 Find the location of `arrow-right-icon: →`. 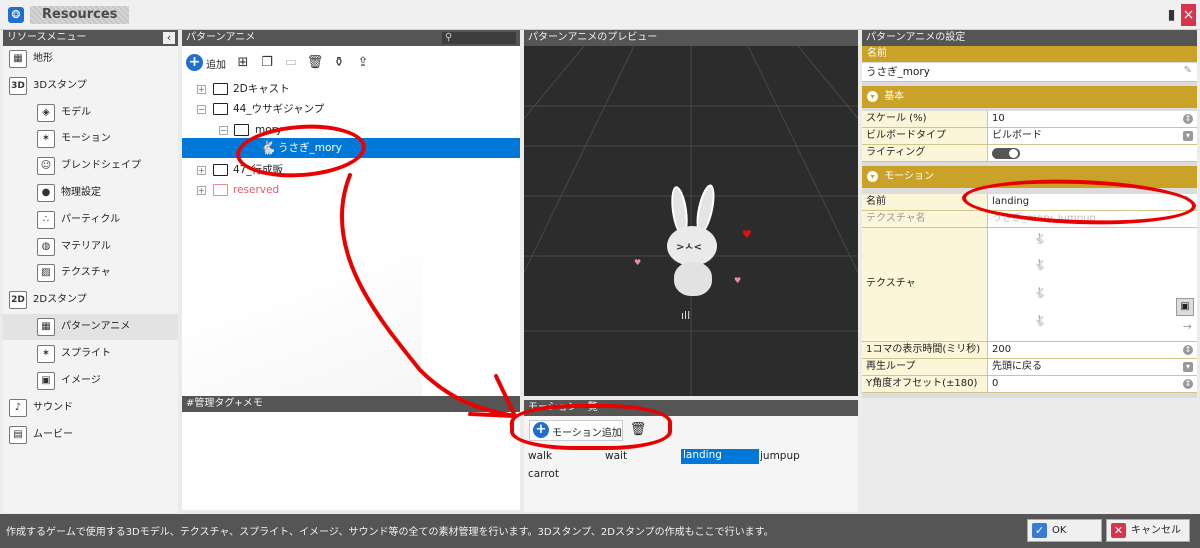

arrow-right-icon: → is located at coordinates (1187, 326).